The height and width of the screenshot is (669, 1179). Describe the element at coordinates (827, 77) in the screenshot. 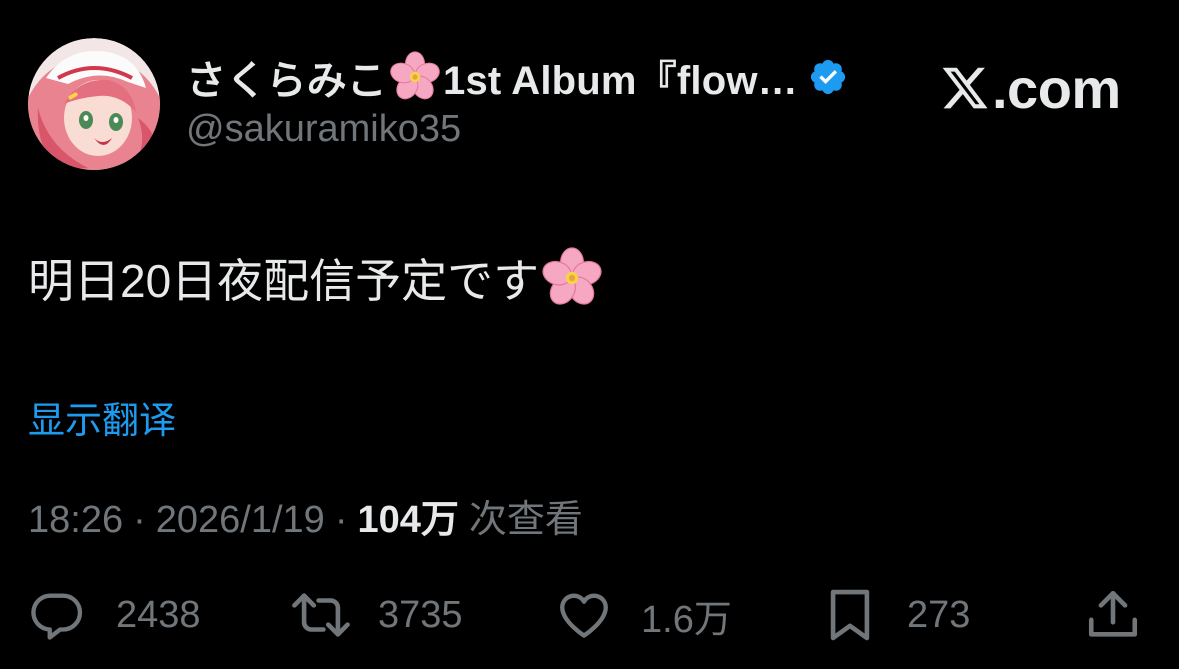

I see `verified-badge-icon` at that location.